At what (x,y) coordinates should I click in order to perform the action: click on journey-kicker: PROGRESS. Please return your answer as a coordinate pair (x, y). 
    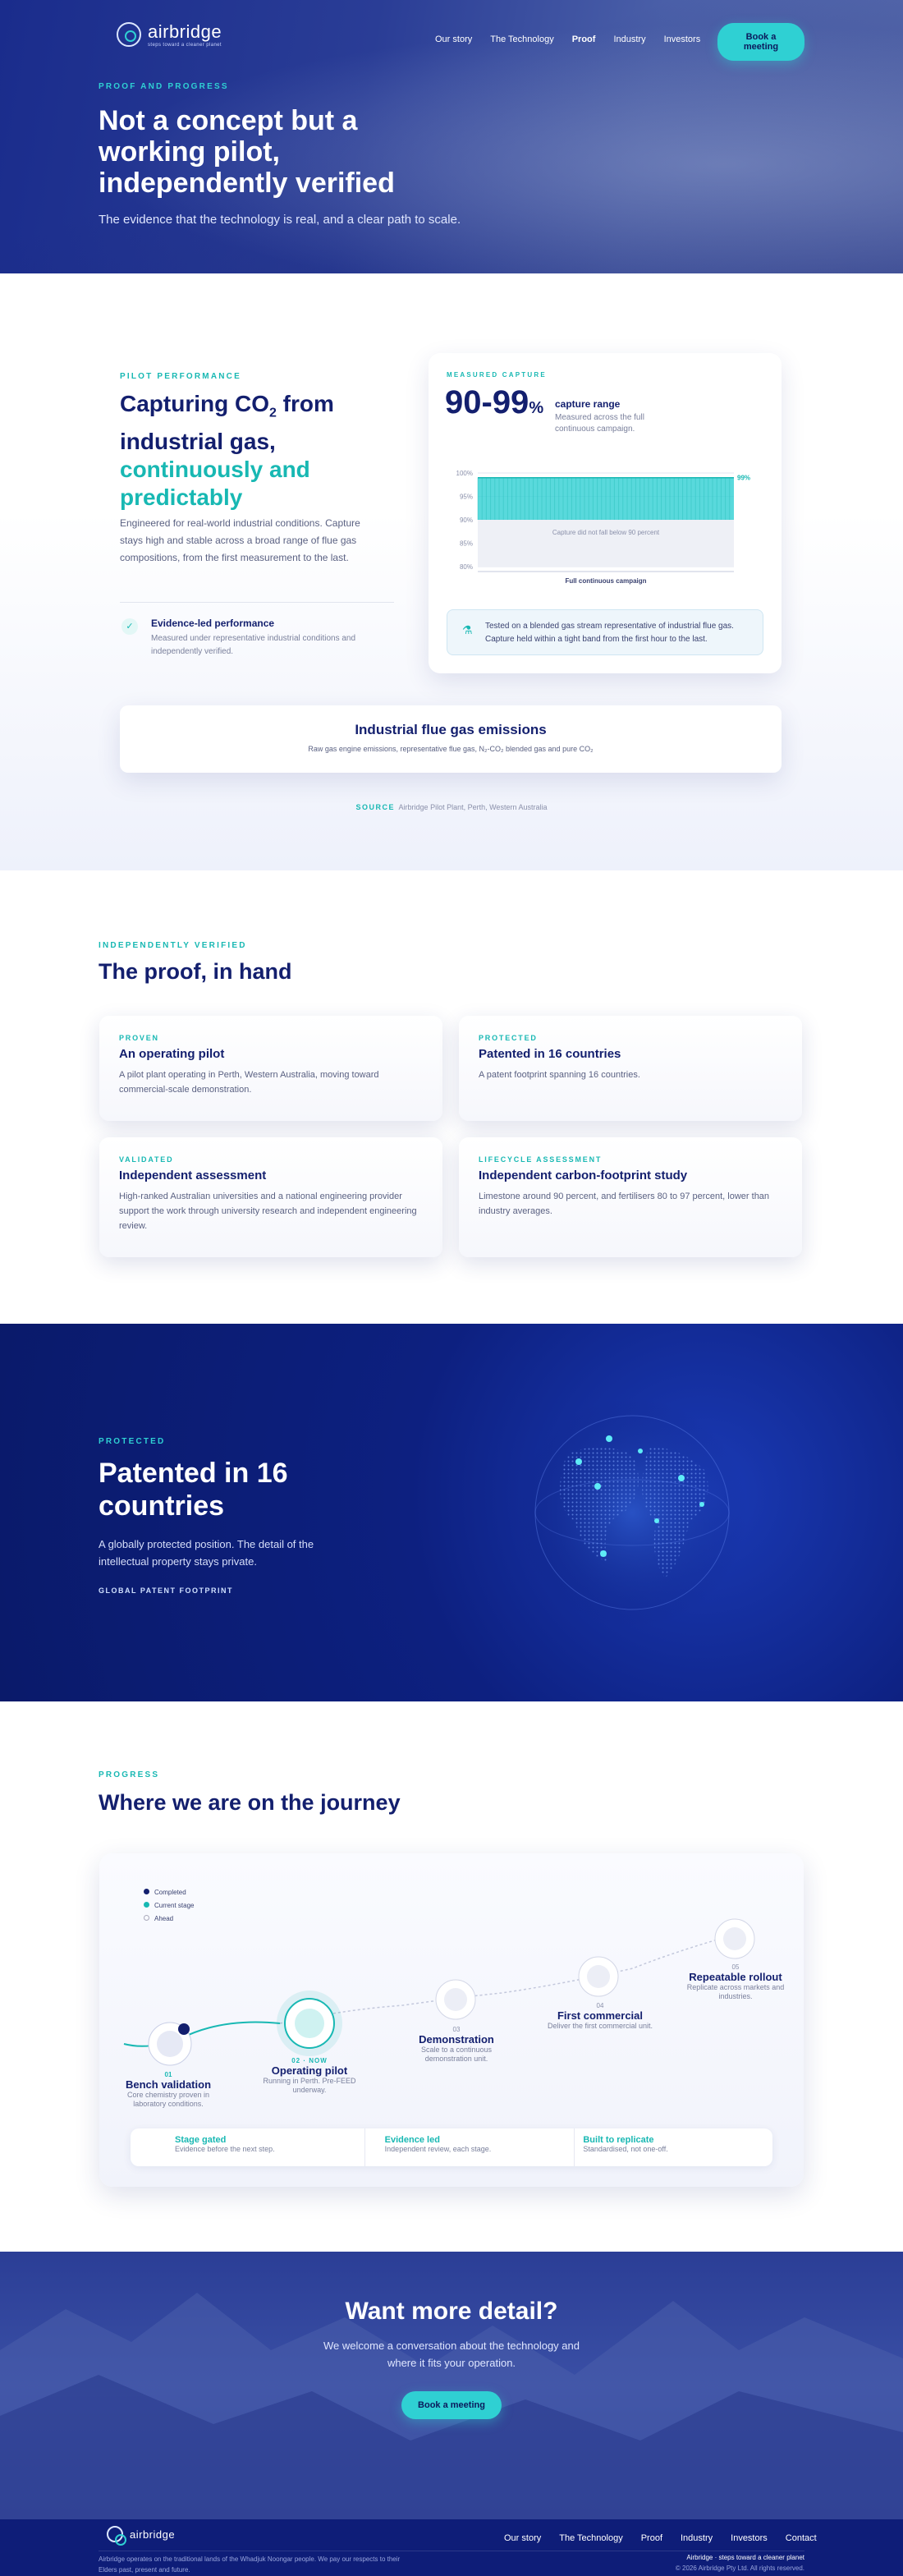
    Looking at the image, I should click on (129, 1774).